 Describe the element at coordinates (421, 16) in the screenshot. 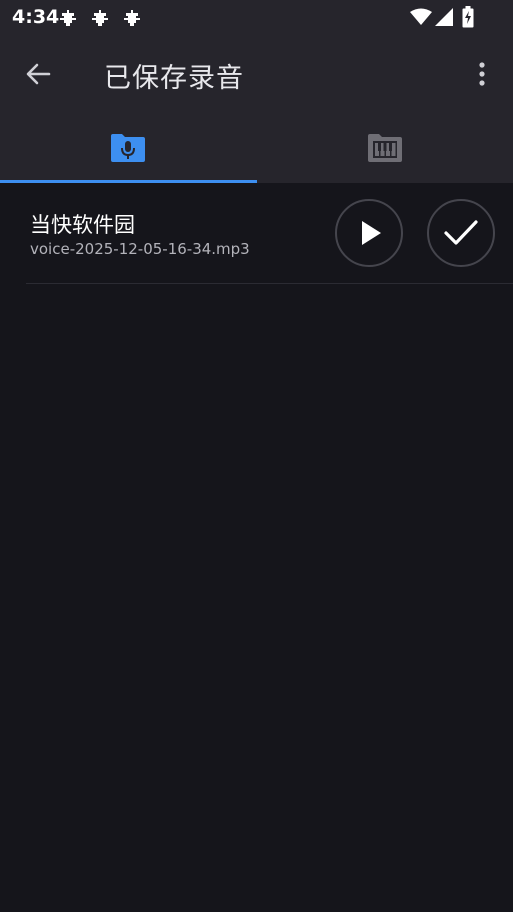

I see `wifi-icon` at that location.